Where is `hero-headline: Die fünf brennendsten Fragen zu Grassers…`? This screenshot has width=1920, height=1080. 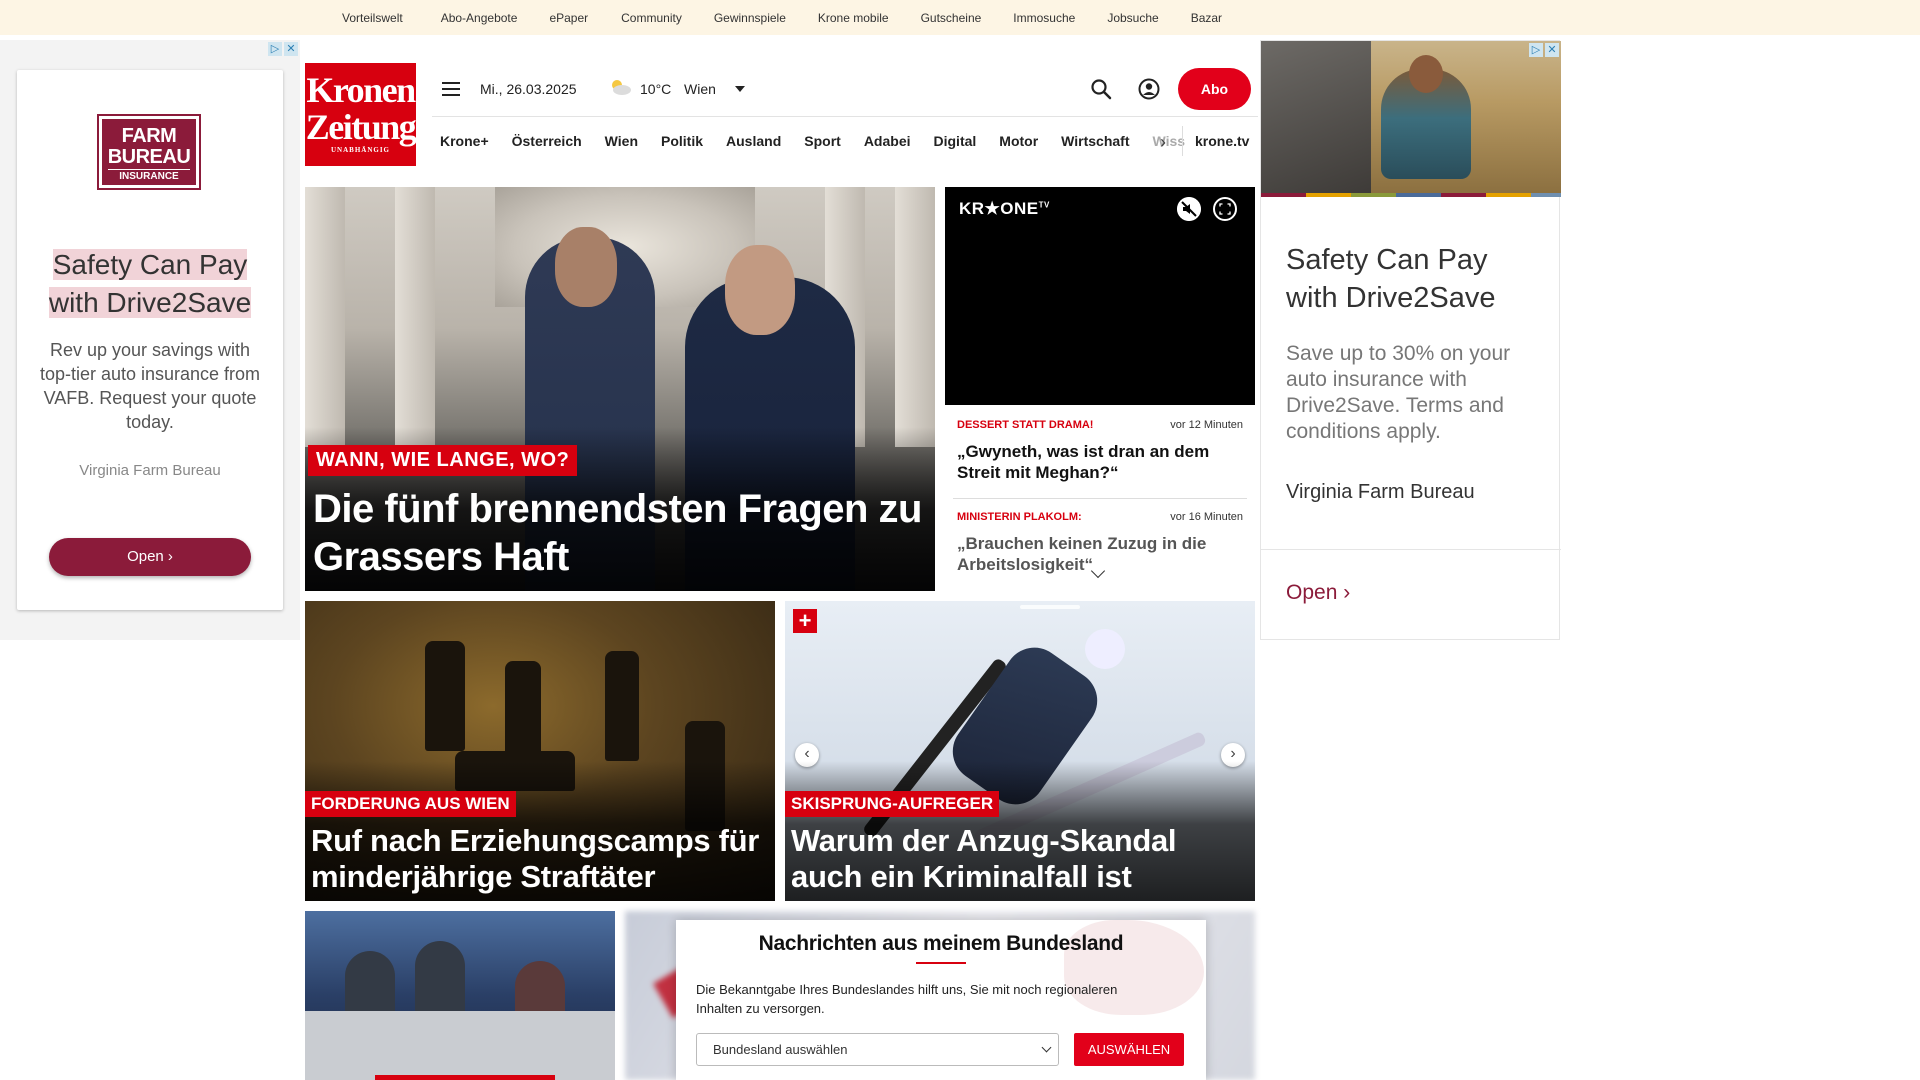 hero-headline: Die fünf brennendsten Fragen zu Grassers… is located at coordinates (623, 533).